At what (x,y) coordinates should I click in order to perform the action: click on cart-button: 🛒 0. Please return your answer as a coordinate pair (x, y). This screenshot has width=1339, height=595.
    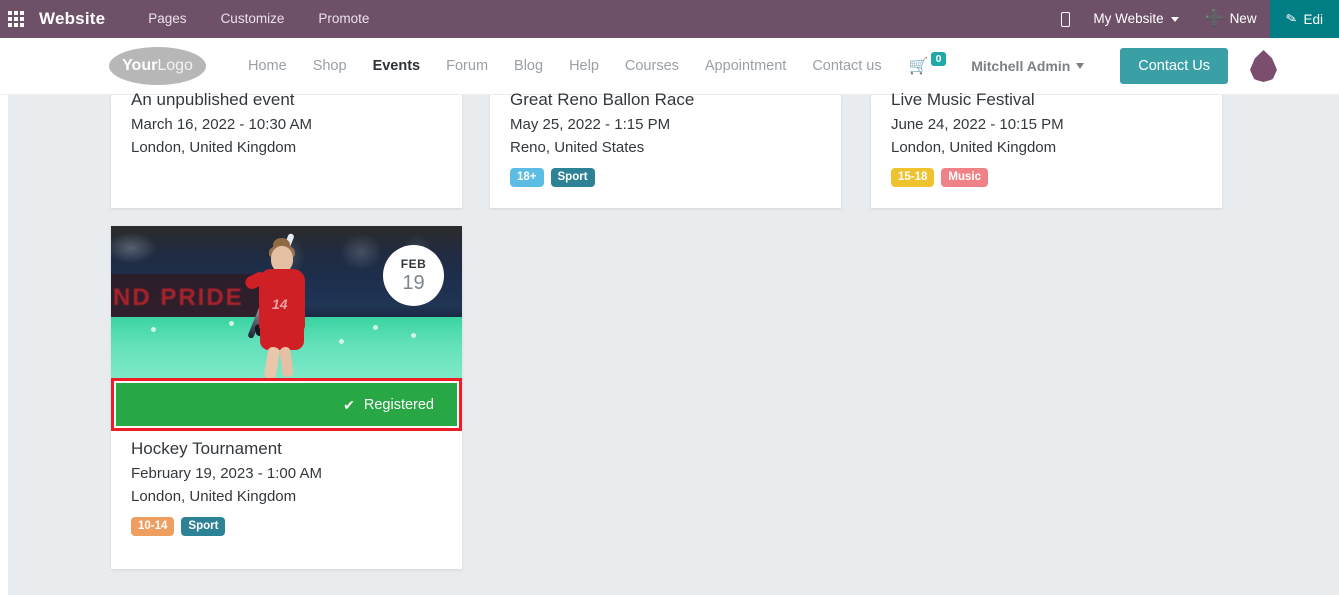
    Looking at the image, I should click on (927, 64).